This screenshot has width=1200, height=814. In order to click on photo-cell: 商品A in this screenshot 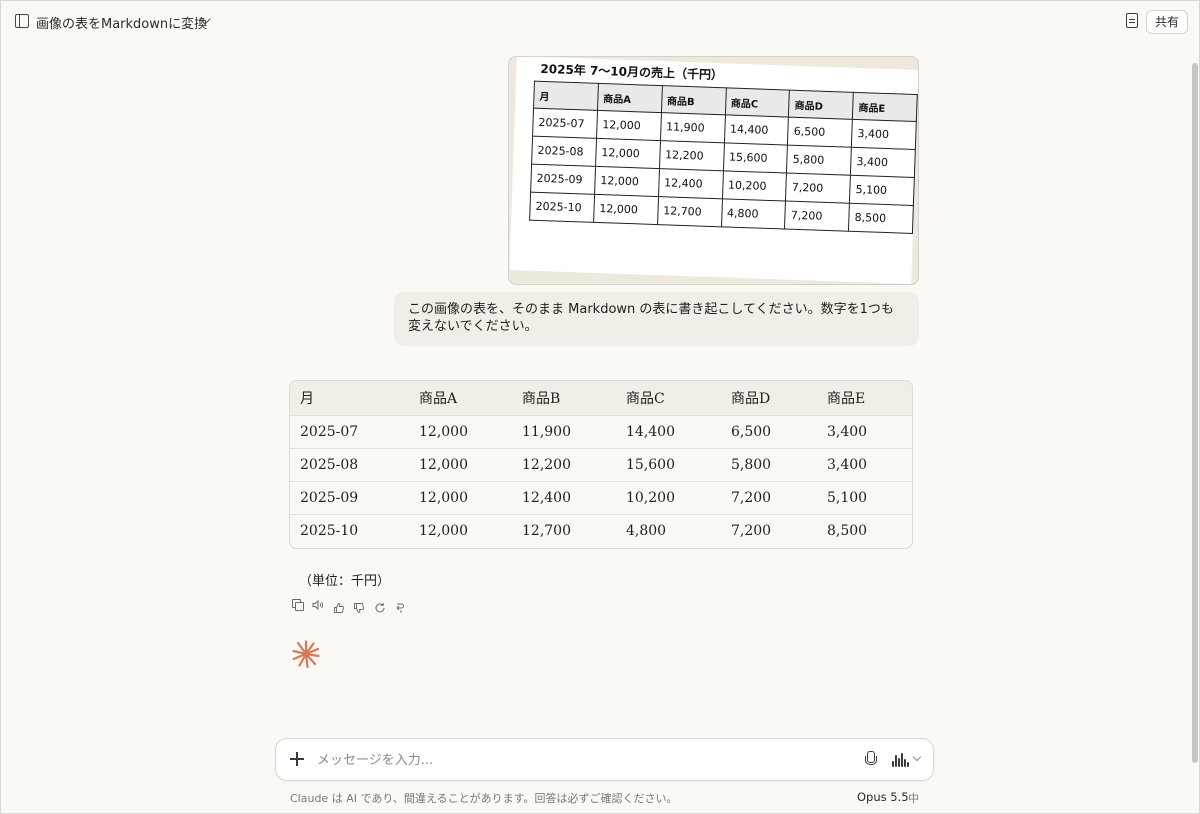, I will do `click(630, 98)`.